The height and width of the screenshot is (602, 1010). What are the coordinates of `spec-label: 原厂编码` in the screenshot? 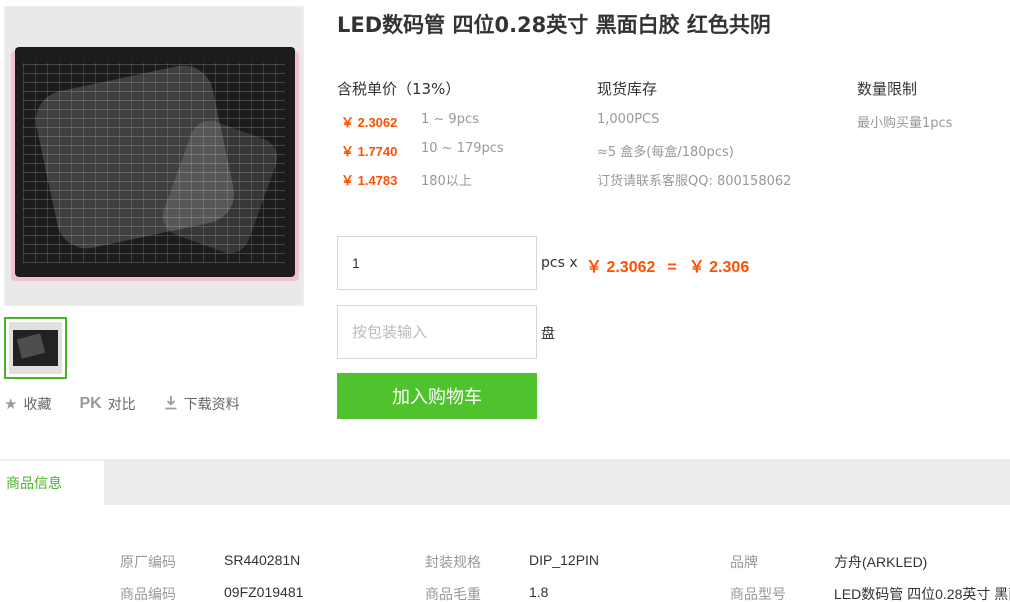 It's located at (148, 563).